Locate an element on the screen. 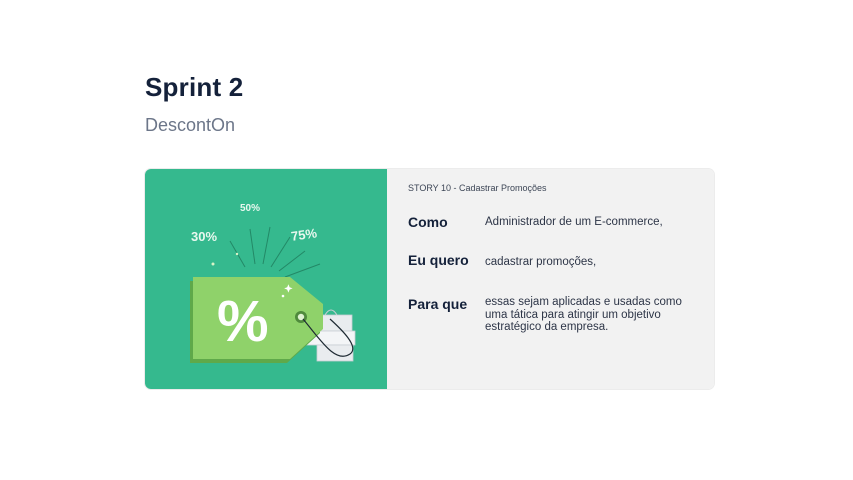 The image size is (853, 480). discount-tag-illustration: 30% 50% 75% % is located at coordinates (266, 279).